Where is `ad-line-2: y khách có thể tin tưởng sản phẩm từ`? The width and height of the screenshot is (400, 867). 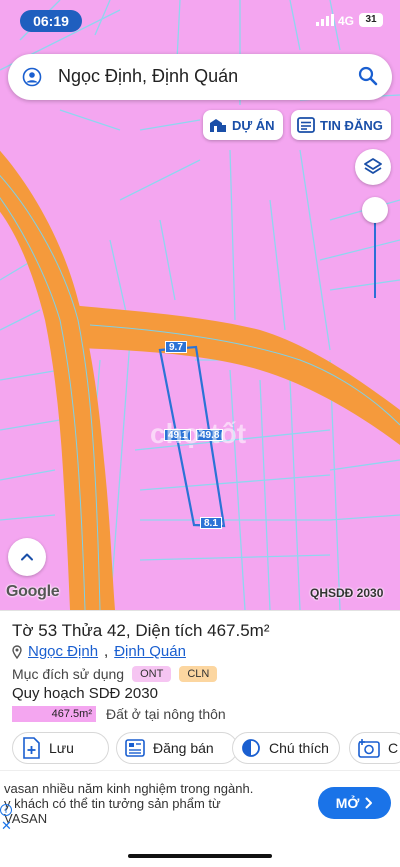 ad-line-2: y khách có thể tin tưởng sản phẩm từ is located at coordinates (112, 803).